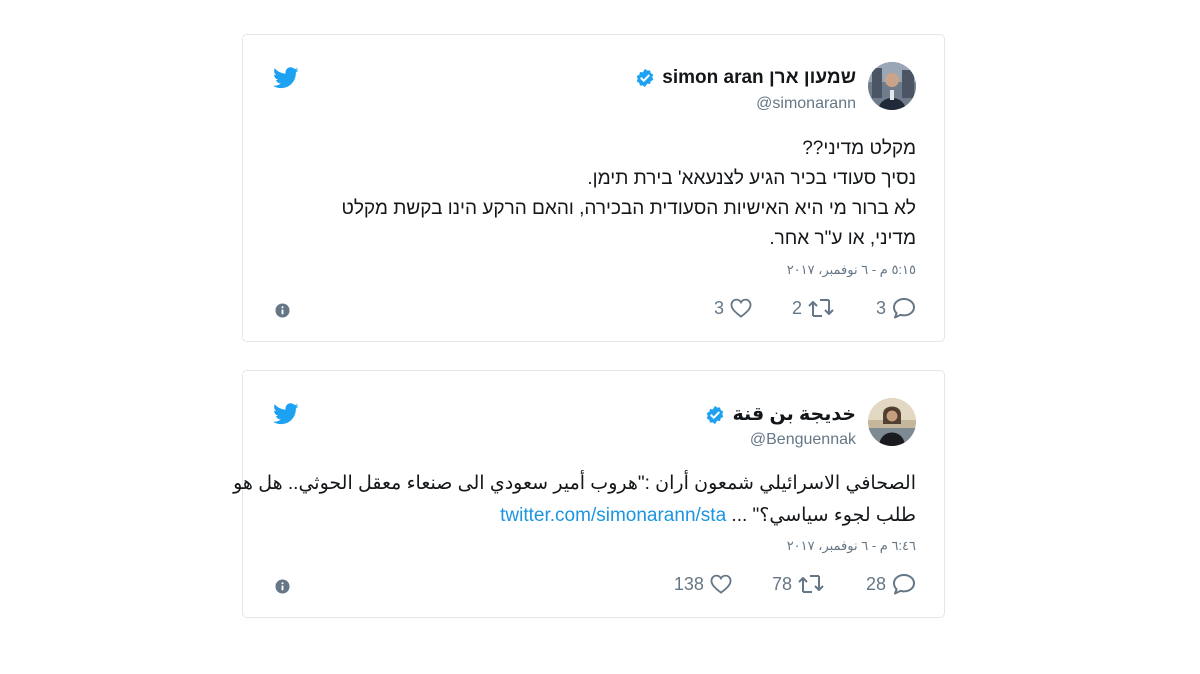 The width and height of the screenshot is (1200, 674). Describe the element at coordinates (796, 307) in the screenshot. I see `retweet-count: 2` at that location.